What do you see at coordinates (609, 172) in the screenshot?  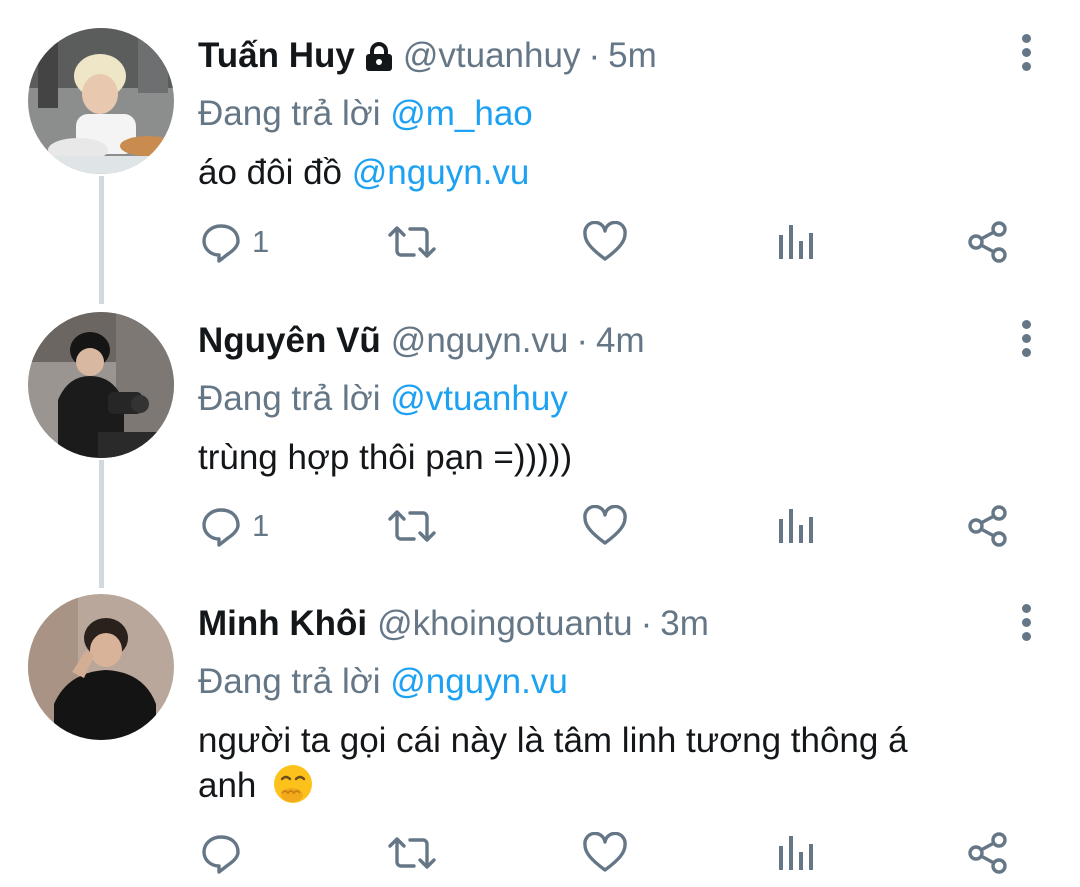 I see `tweet-text: áo đôi đồ @nguyn.vu` at bounding box center [609, 172].